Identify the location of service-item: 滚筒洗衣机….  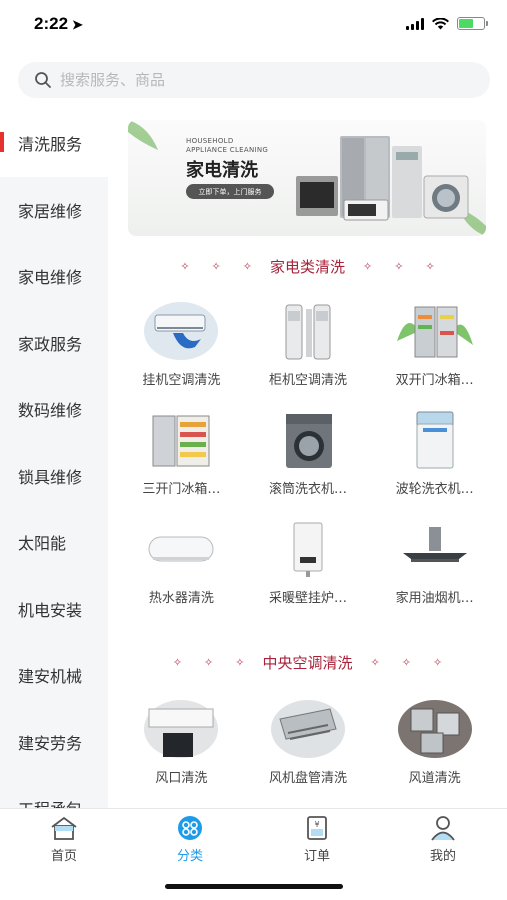
(308, 458).